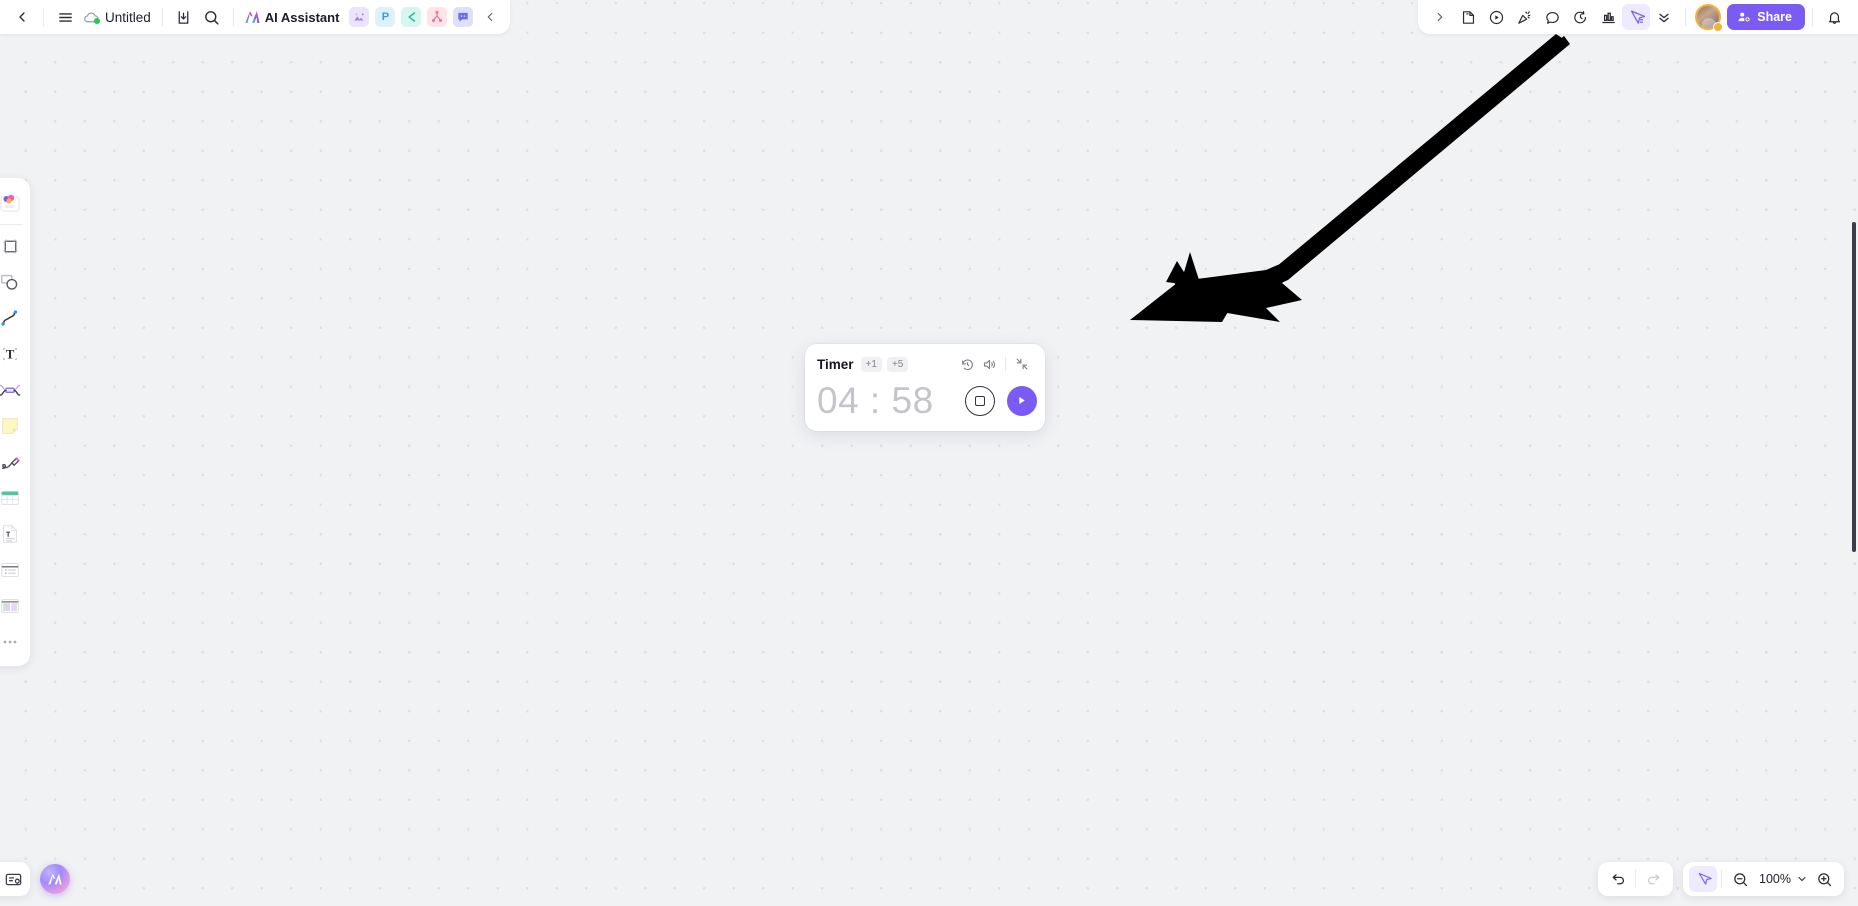 Image resolution: width=1858 pixels, height=906 pixels. Describe the element at coordinates (925, 364) in the screenshot. I see `timer-header: Timer +1 +5` at that location.